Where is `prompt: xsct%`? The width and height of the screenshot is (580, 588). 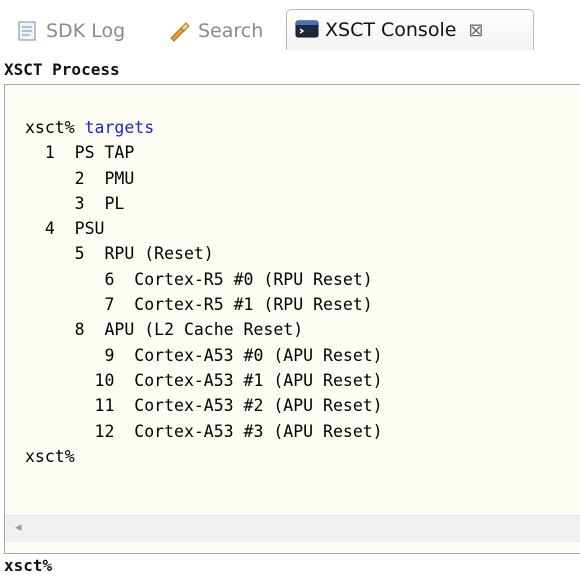
prompt: xsct% is located at coordinates (50, 127).